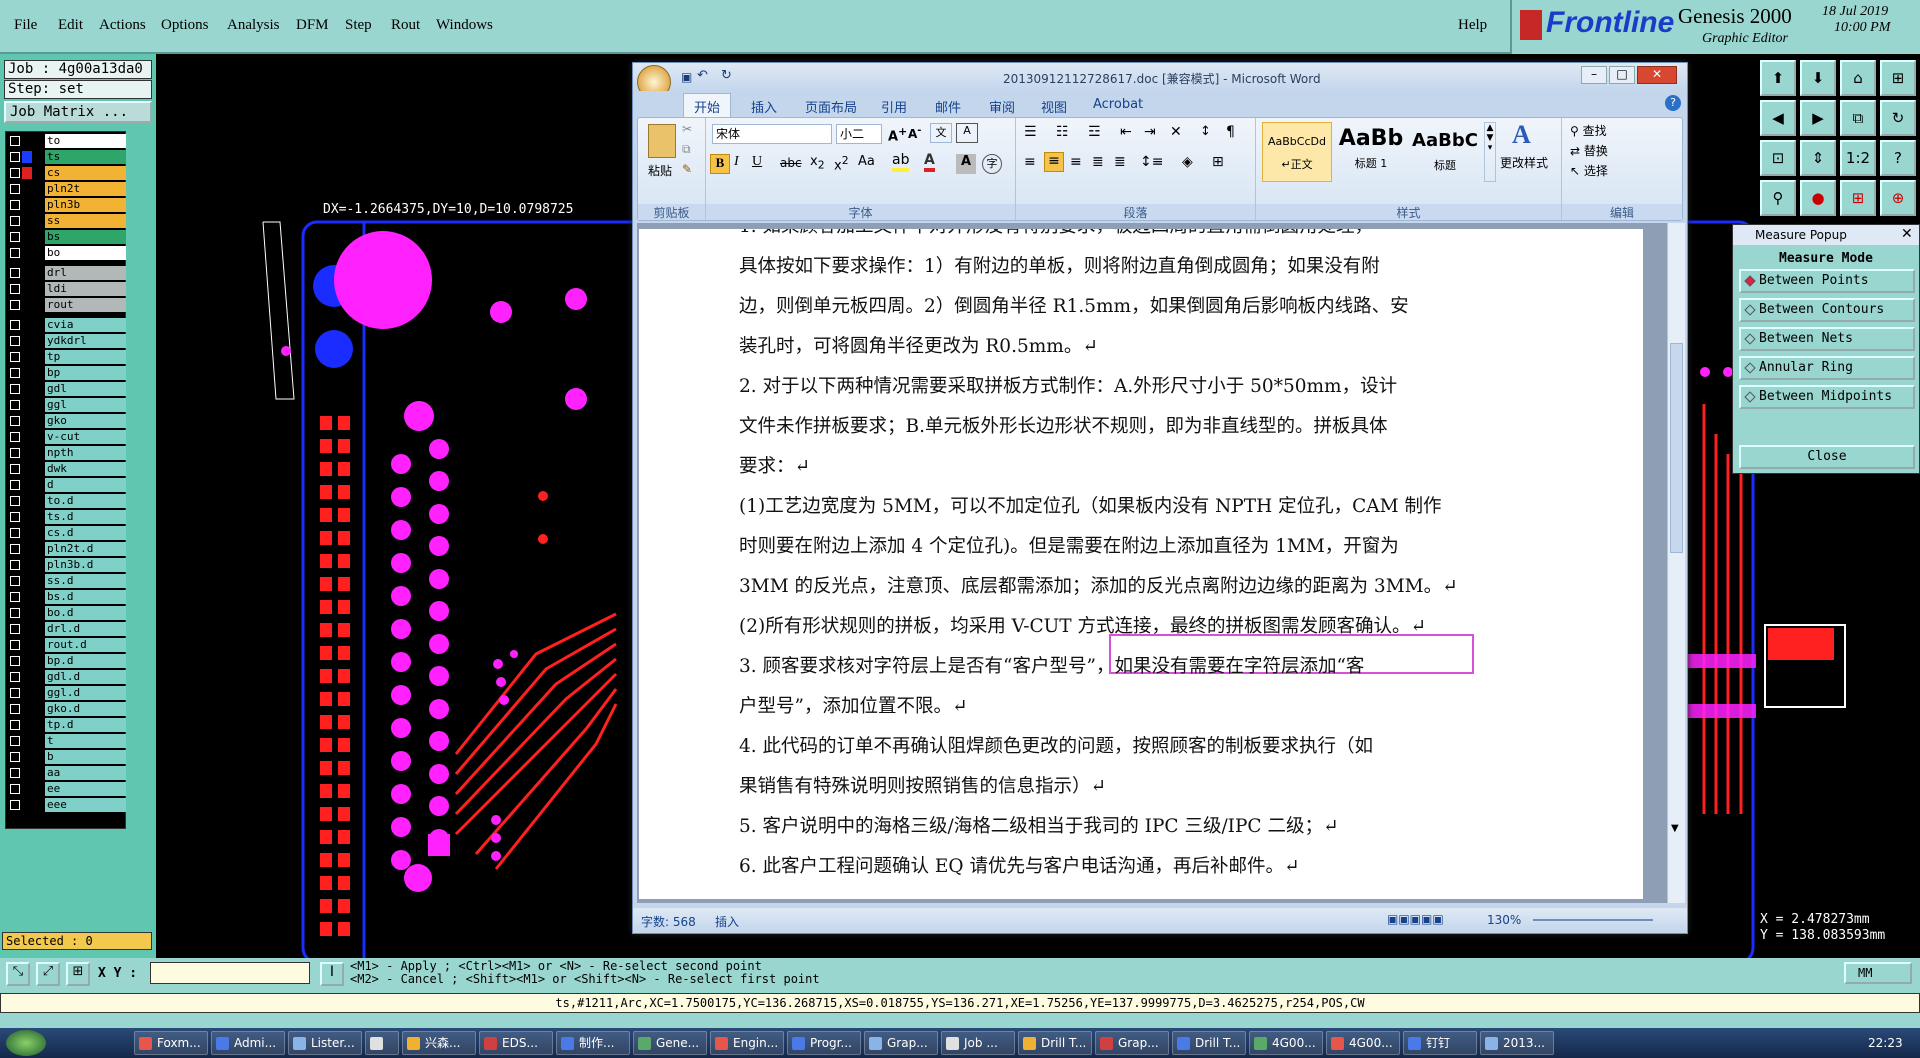 The width and height of the screenshot is (1920, 1058). I want to click on tool-zoom-out-icon: ⬇, so click(1818, 78).